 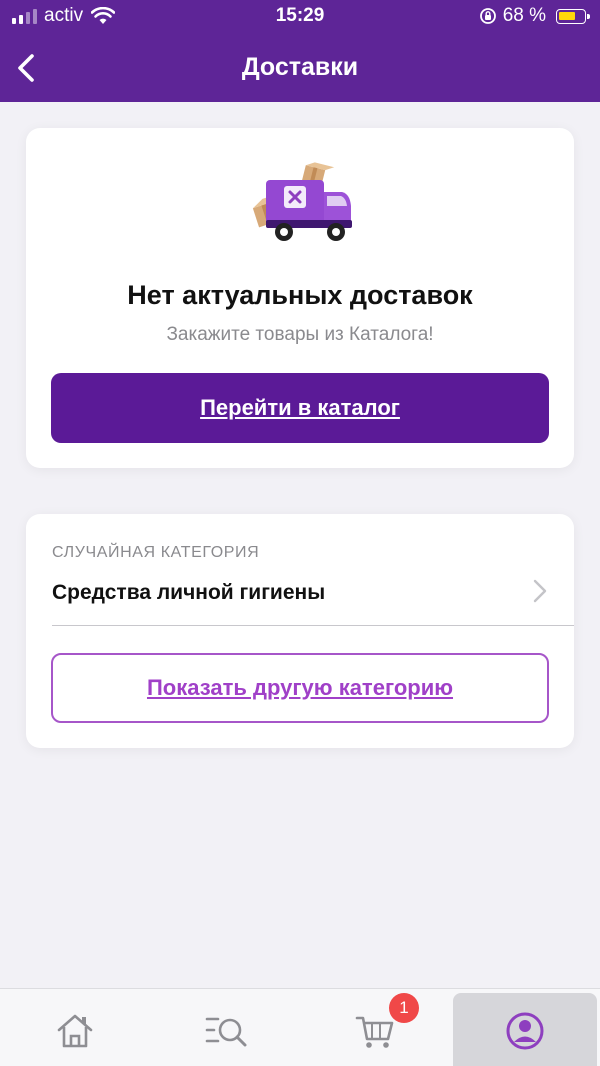 I want to click on battery-fill, so click(x=567, y=15).